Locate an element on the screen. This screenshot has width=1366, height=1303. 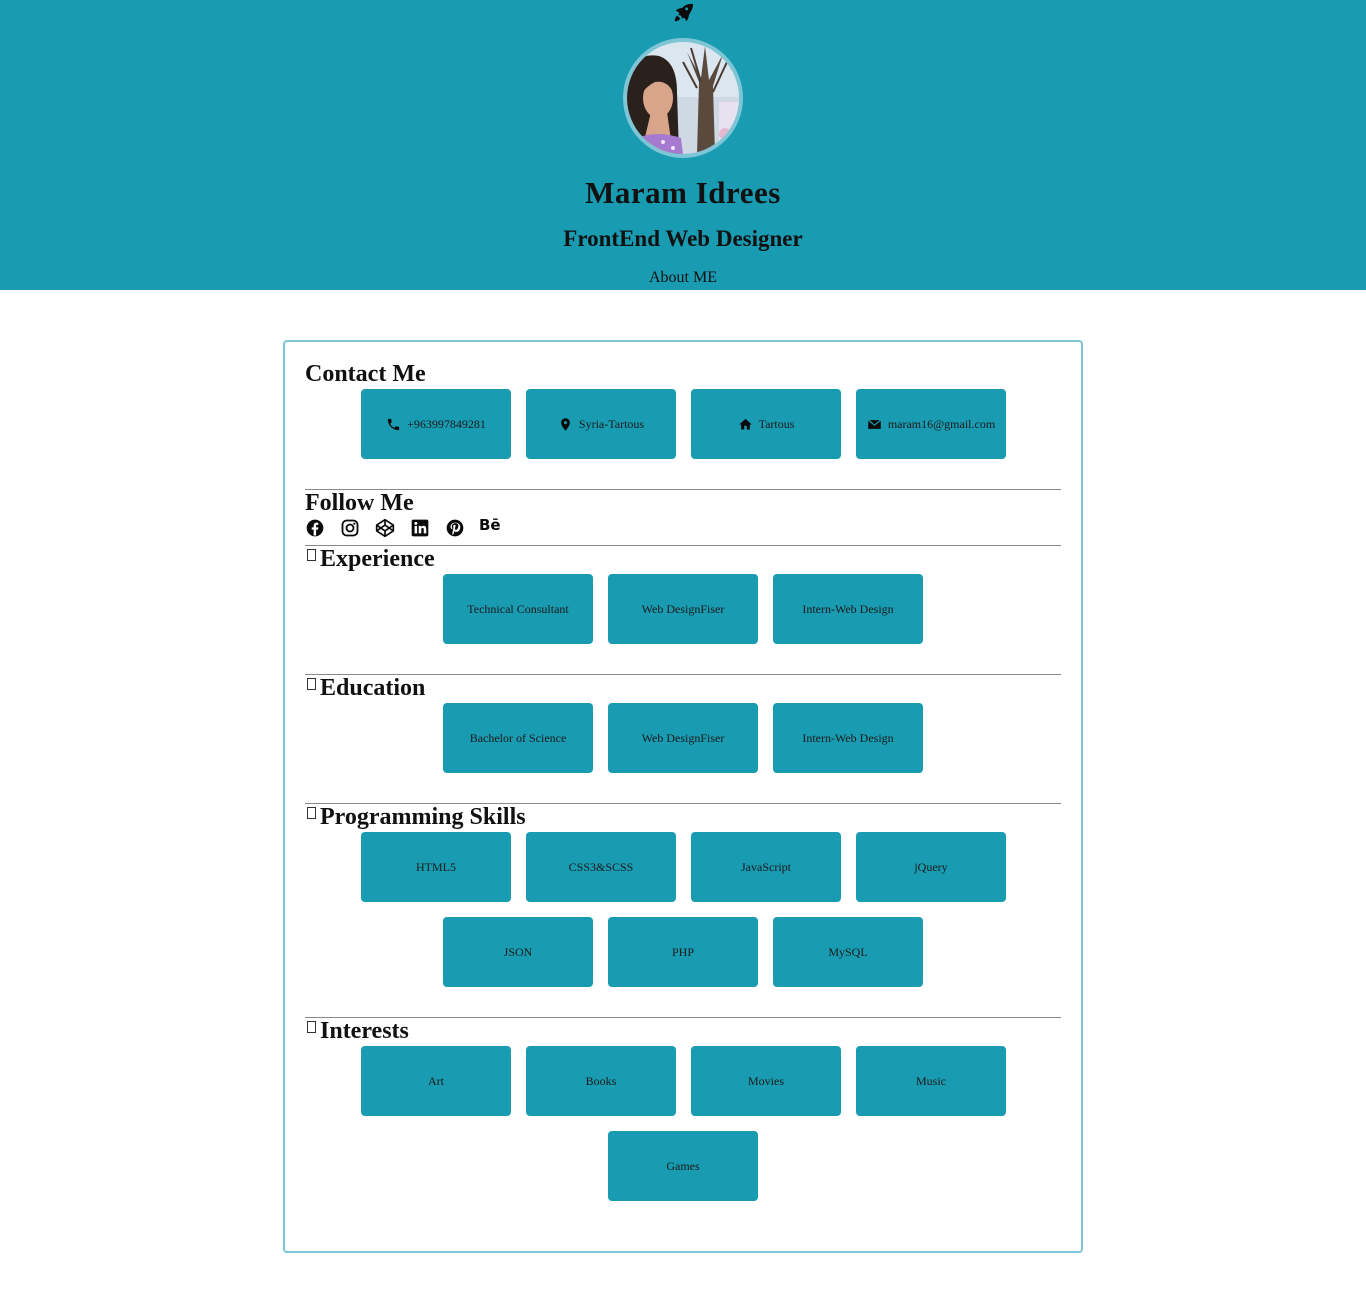
education-checkbox is located at coordinates (311, 684).